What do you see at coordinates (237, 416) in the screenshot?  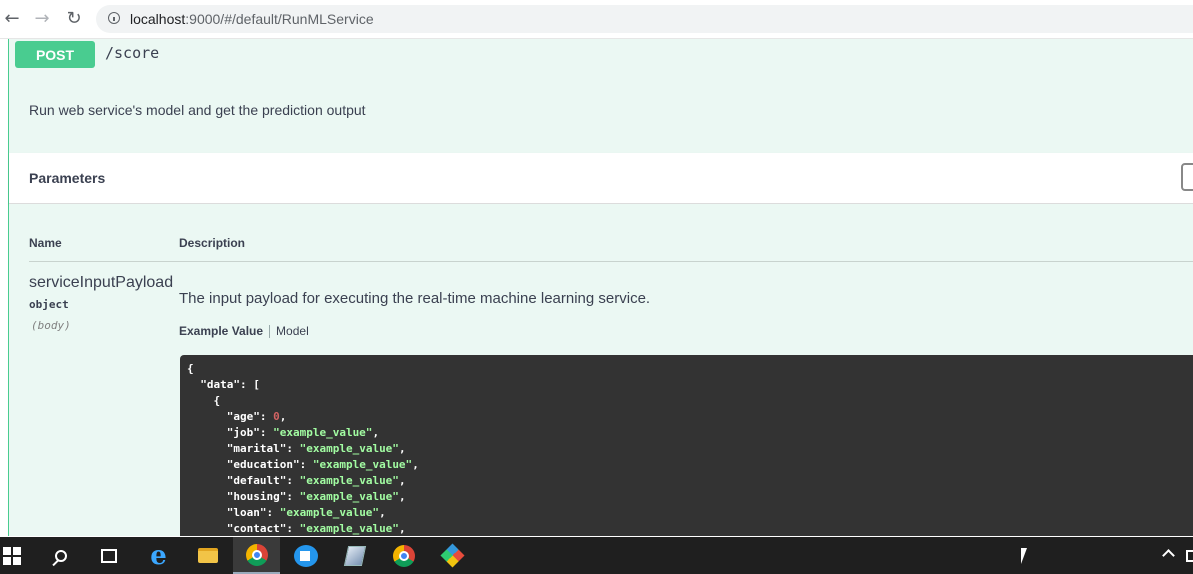 I see `code-line: "age": 0,` at bounding box center [237, 416].